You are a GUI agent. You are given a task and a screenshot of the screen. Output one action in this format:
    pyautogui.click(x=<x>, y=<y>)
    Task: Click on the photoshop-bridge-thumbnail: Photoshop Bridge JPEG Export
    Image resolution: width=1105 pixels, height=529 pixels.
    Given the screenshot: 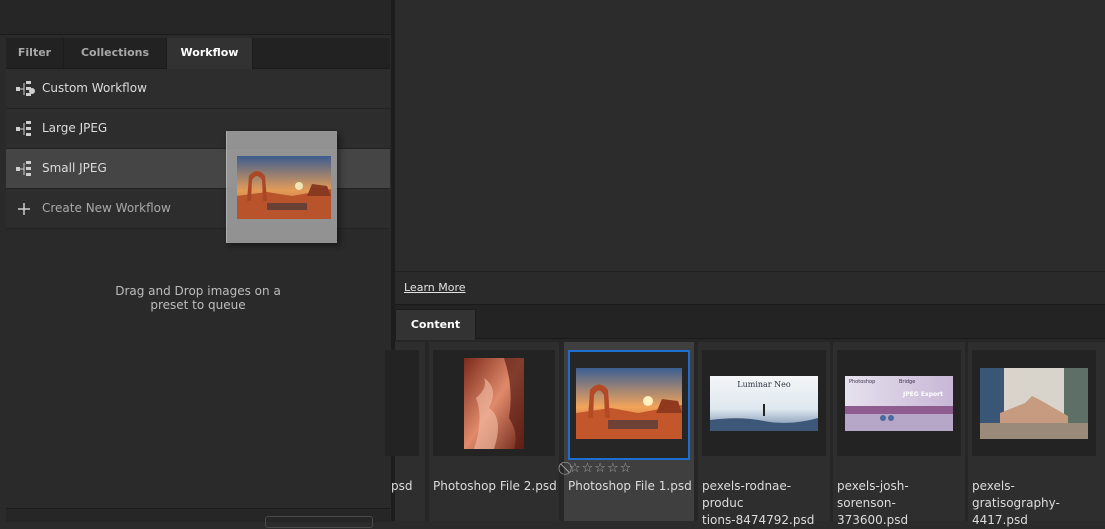 What is the action you would take?
    pyautogui.click(x=899, y=403)
    